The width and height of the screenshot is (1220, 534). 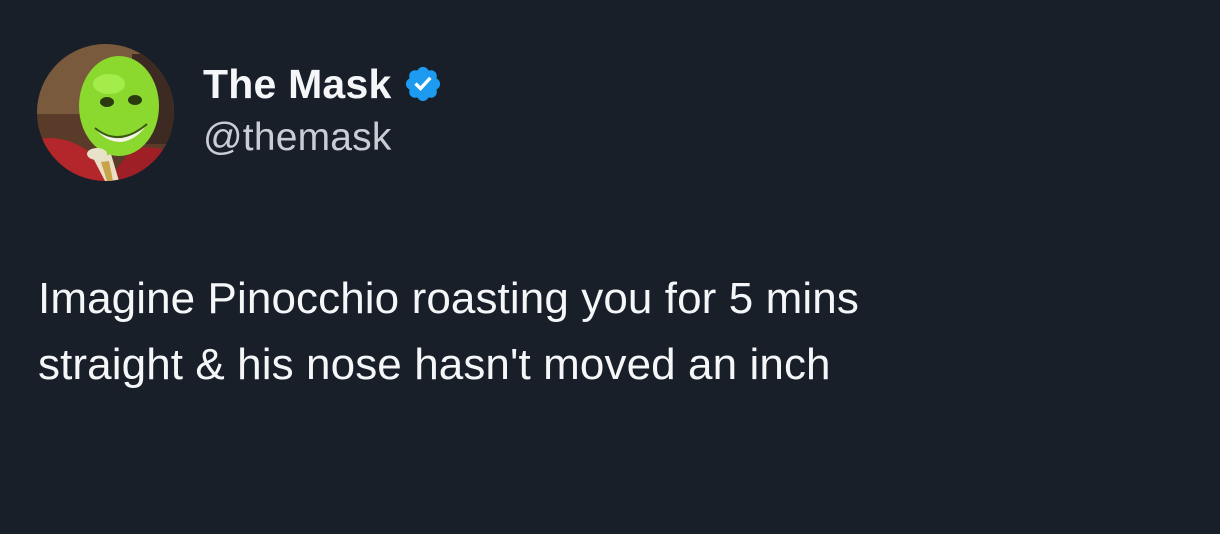 What do you see at coordinates (434, 364) in the screenshot?
I see `tweet-text-line: straight & his nose hasn't moved an inch` at bounding box center [434, 364].